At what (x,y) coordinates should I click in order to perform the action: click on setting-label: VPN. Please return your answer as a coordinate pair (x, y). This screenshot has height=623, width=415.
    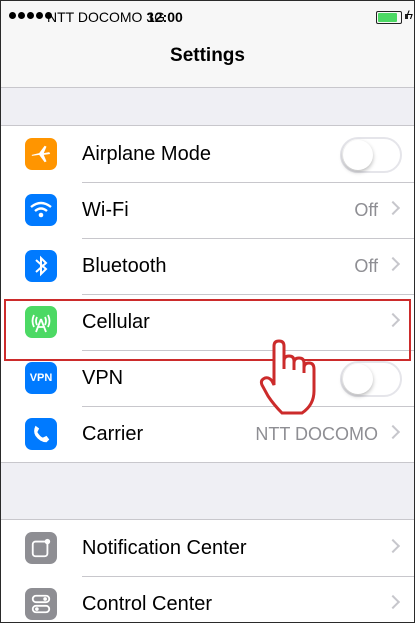
    Looking at the image, I should click on (103, 378).